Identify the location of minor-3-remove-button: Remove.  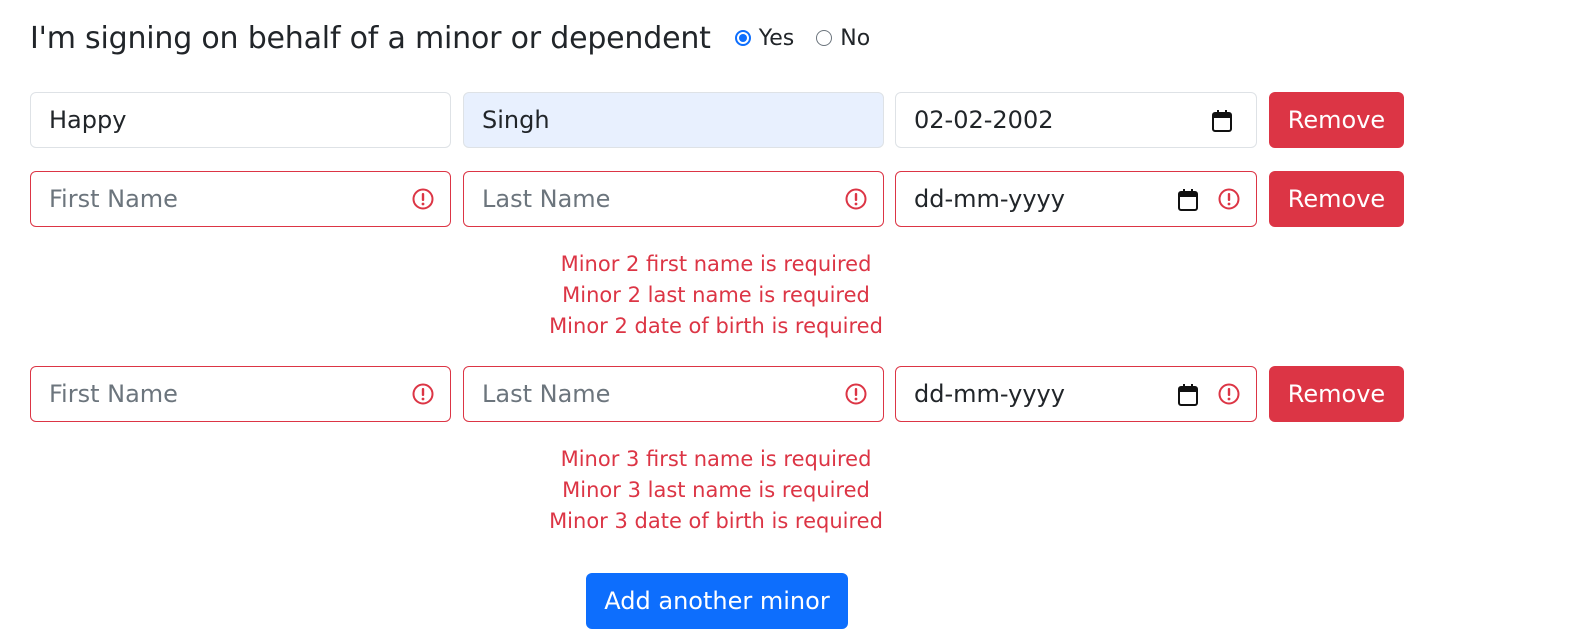
(1336, 394).